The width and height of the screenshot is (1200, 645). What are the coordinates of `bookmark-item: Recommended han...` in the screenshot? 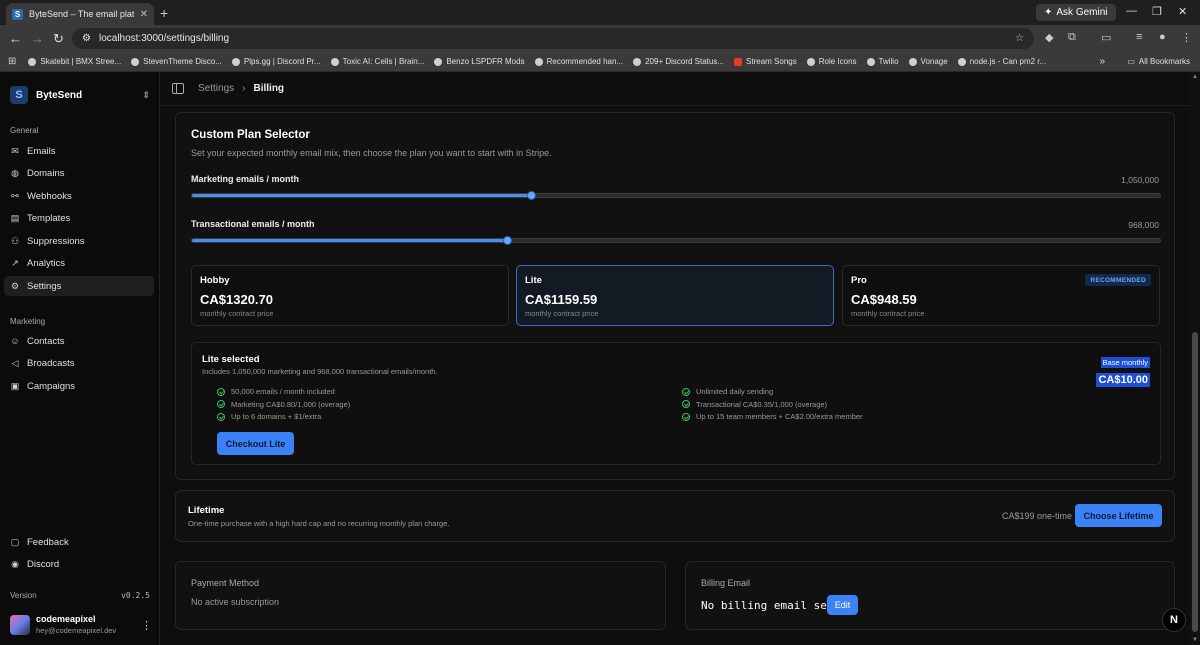 It's located at (578, 61).